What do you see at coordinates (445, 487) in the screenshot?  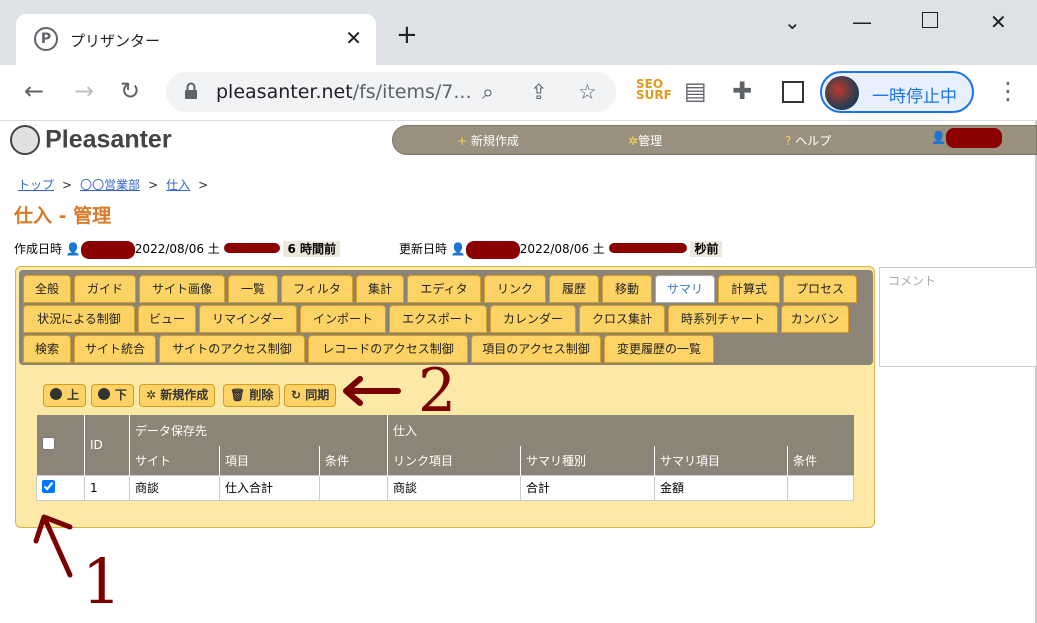 I see `table-row: 1 商談 仕入合計 商談 合計 金額` at bounding box center [445, 487].